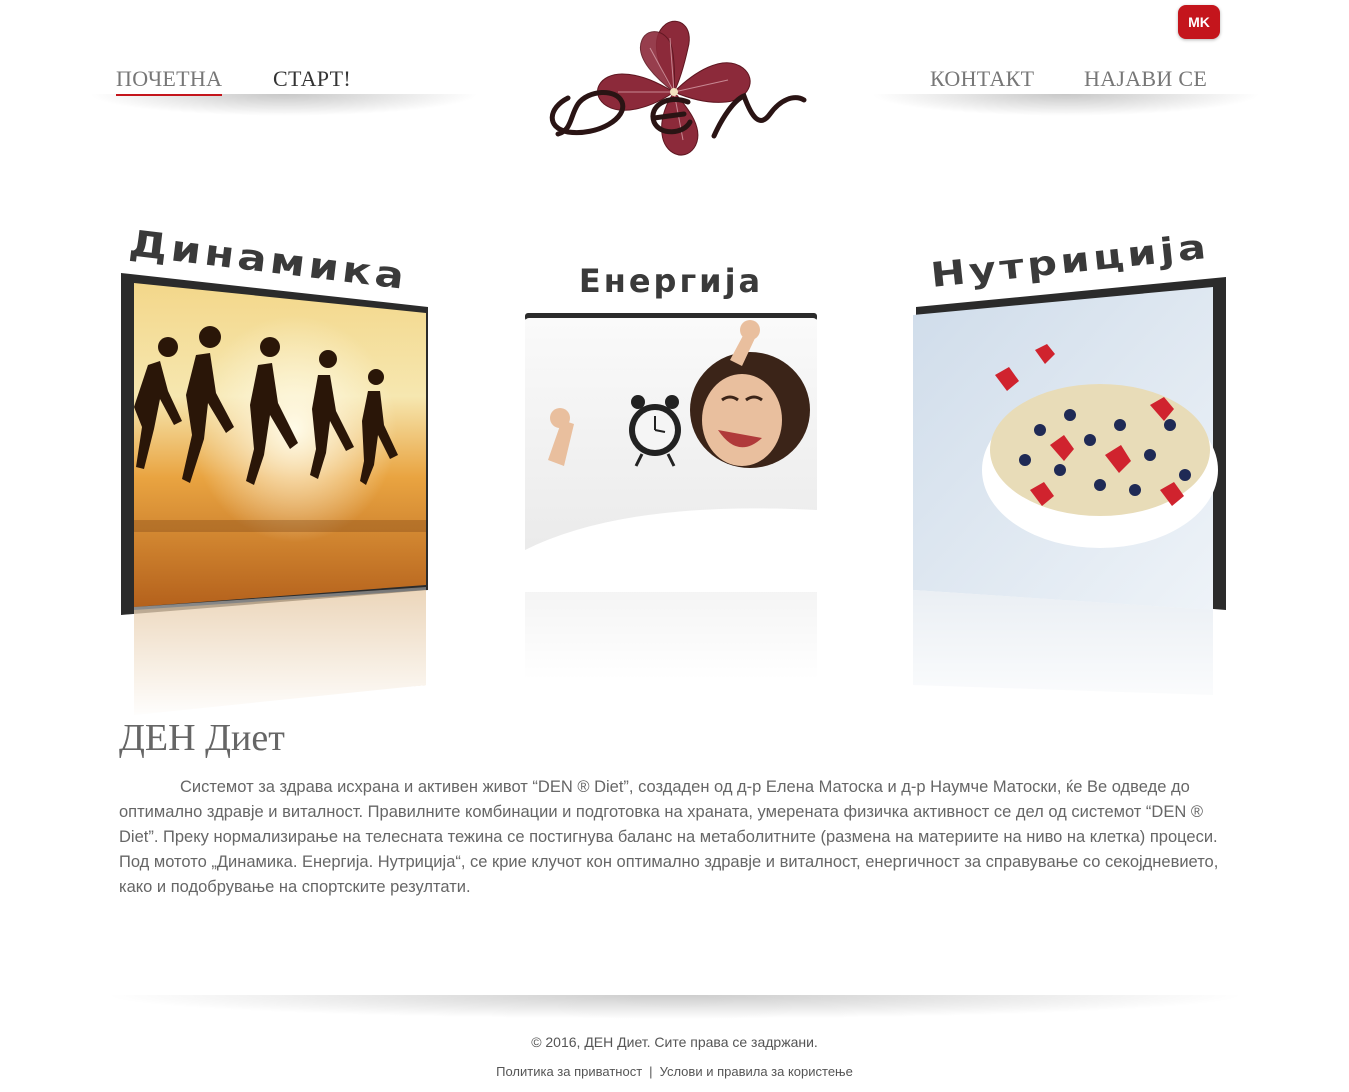 The width and height of the screenshot is (1349, 1092). Describe the element at coordinates (1070, 475) in the screenshot. I see `feature-nutrition: Нутриција` at that location.